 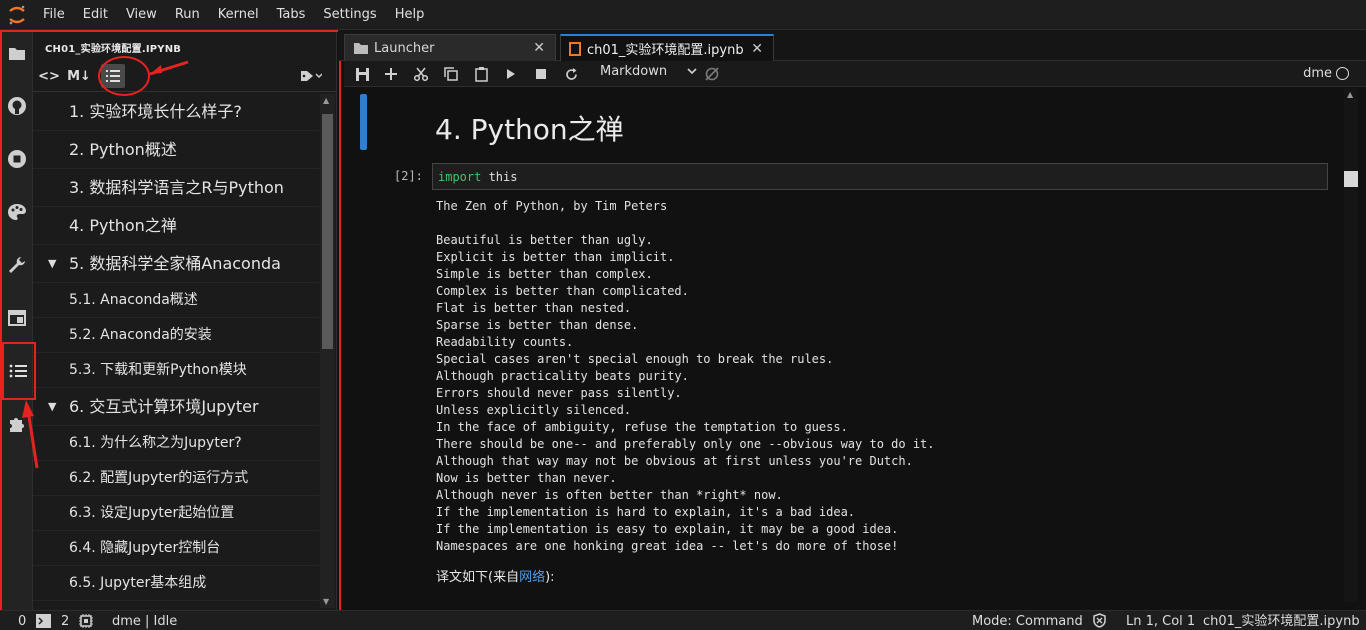 I want to click on interrupt-button, so click(x=541, y=74).